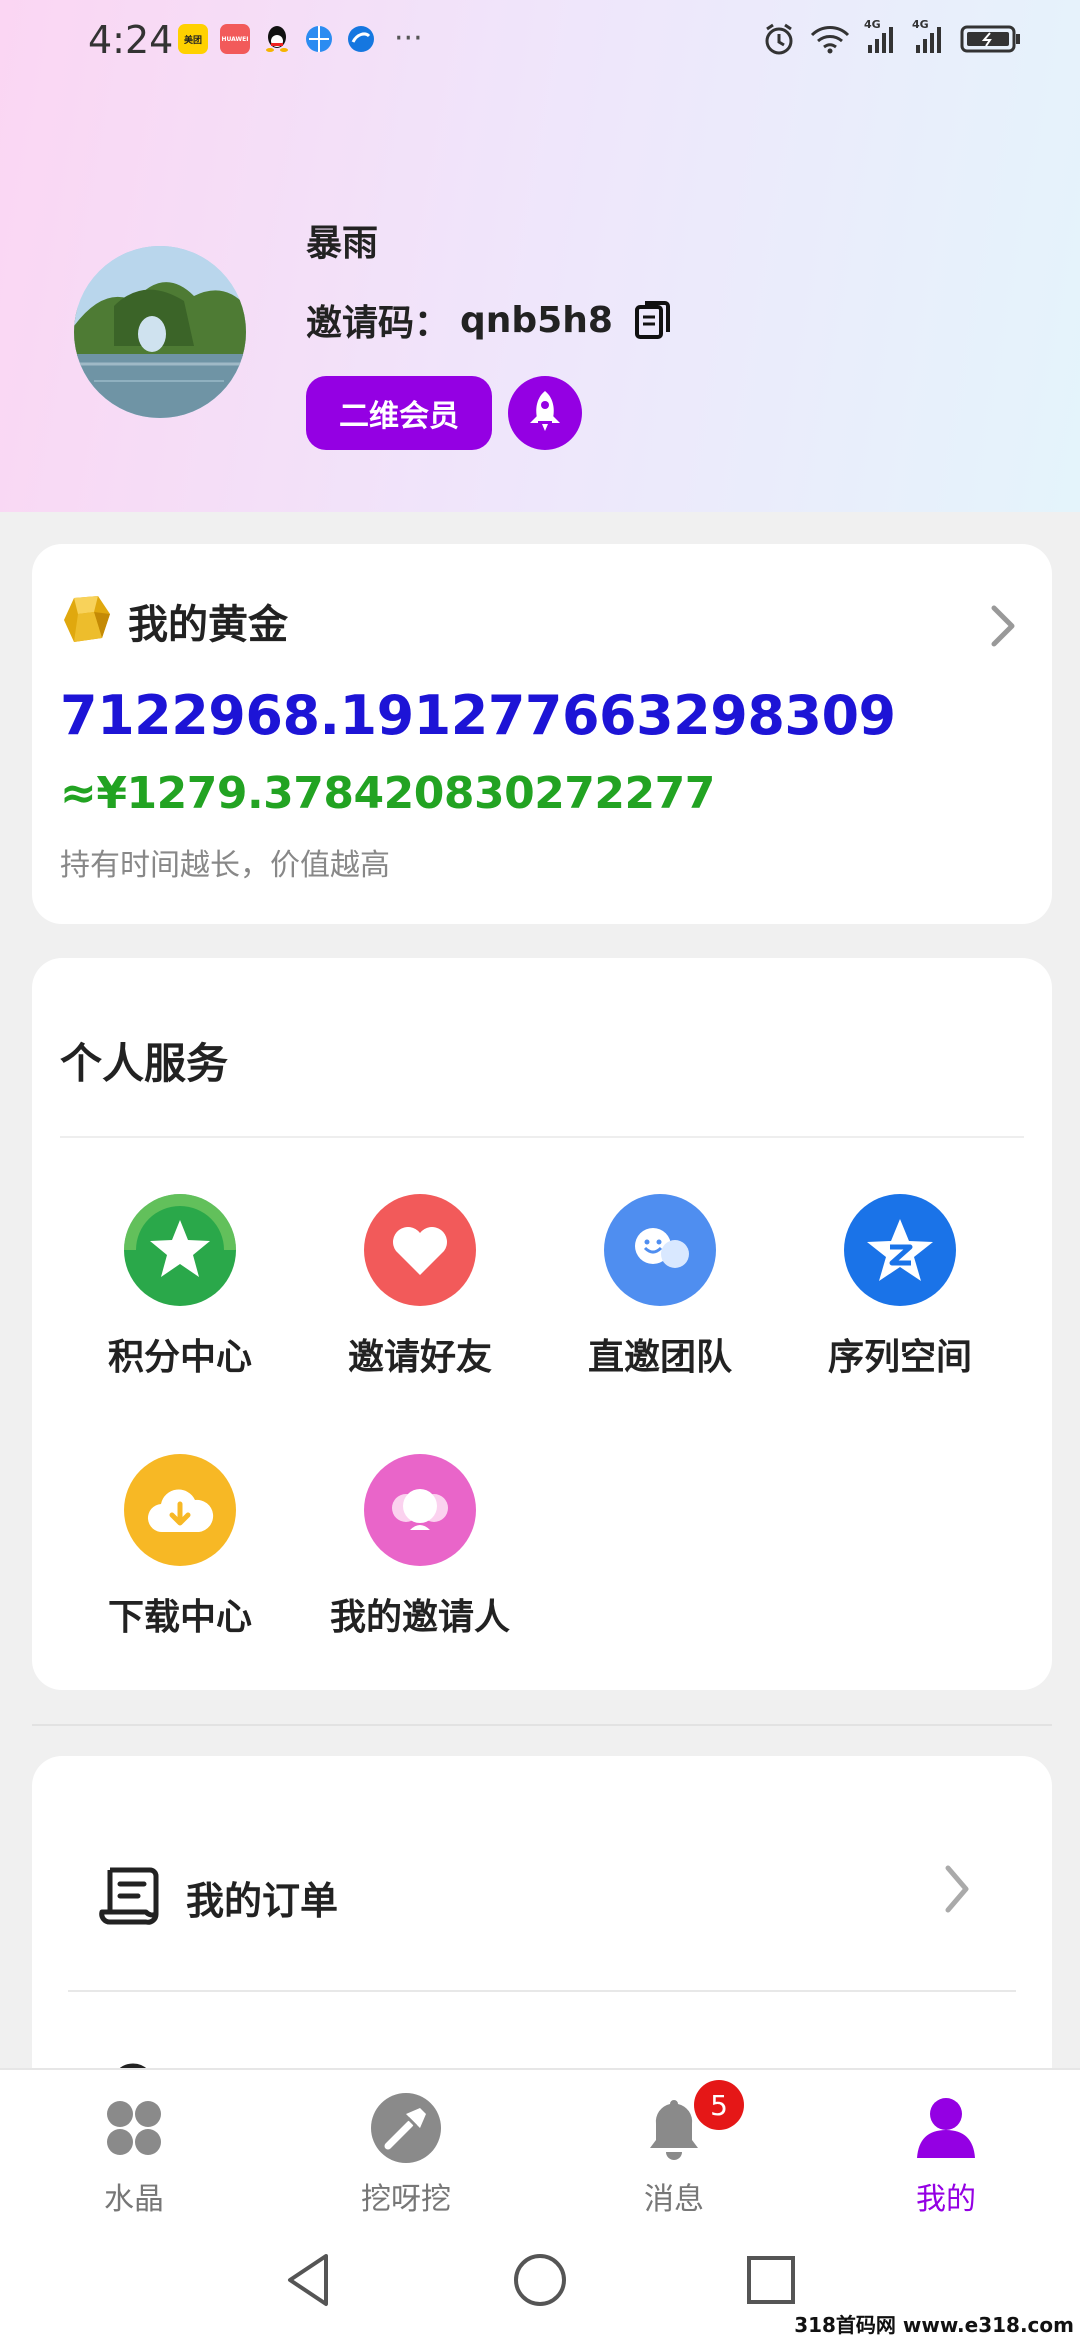 The image size is (1080, 2340). I want to click on gold-cny-value: ≈¥1279.378420830272277, so click(387, 793).